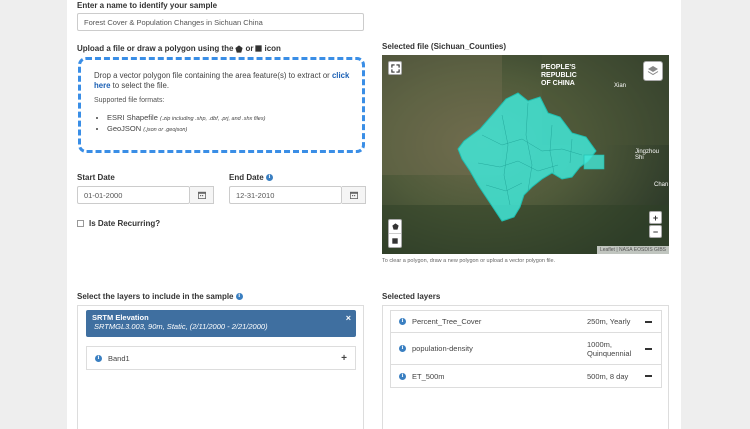  I want to click on close-icon: ×, so click(348, 318).